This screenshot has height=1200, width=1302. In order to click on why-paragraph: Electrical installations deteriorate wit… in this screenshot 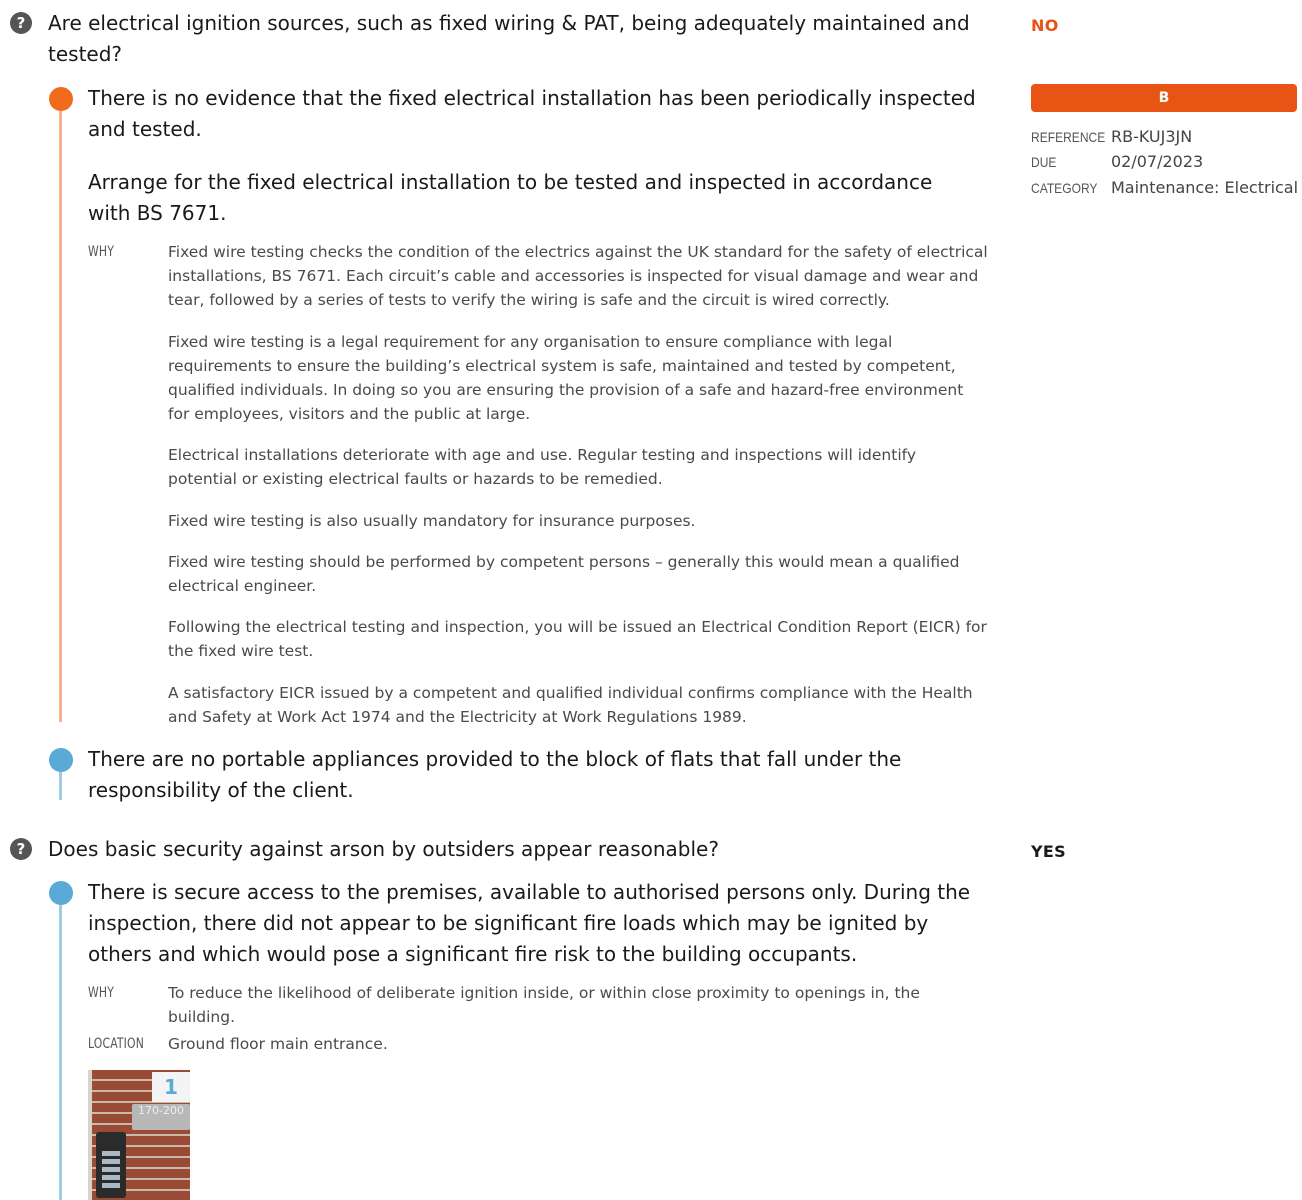, I will do `click(542, 467)`.